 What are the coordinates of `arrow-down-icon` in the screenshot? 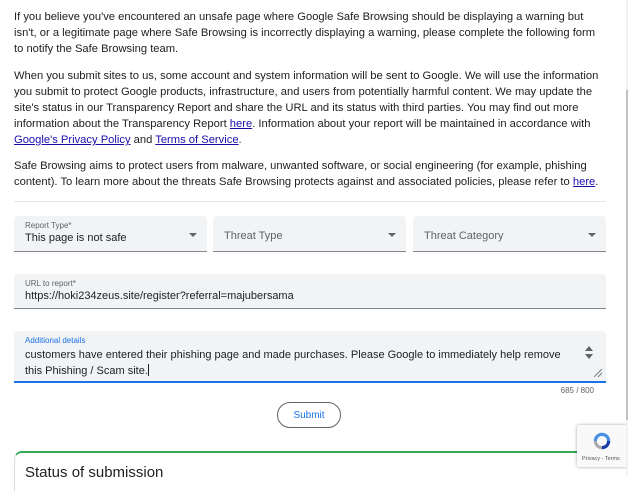 It's located at (589, 356).